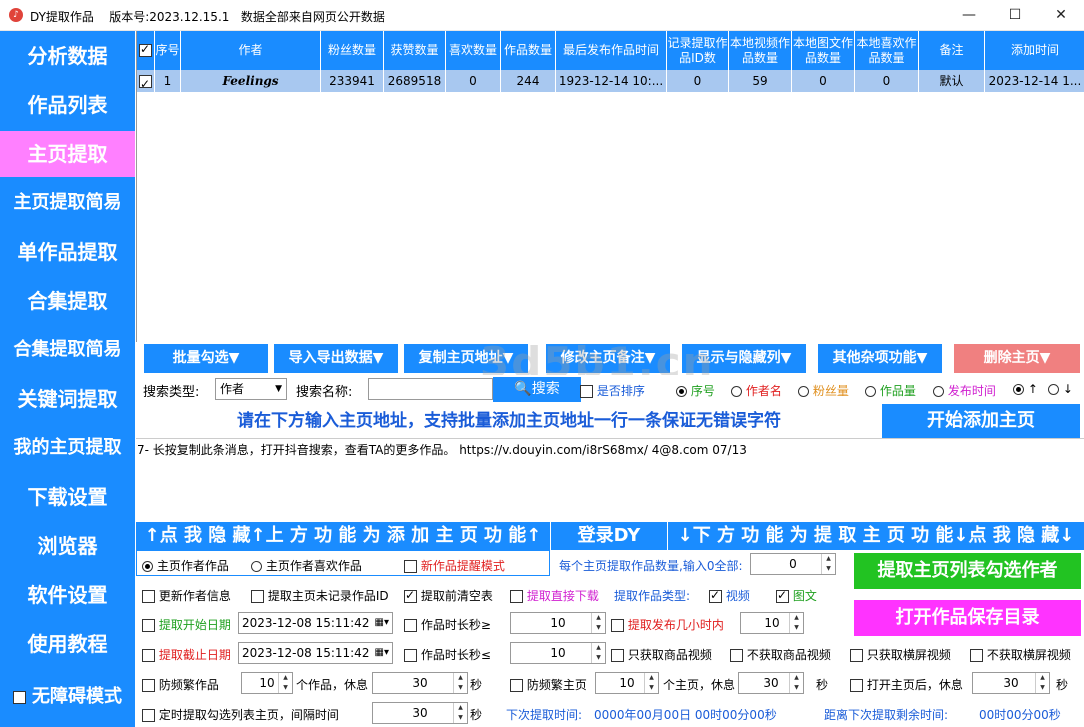 The height and width of the screenshot is (727, 1084). I want to click on col-header-works: 作品数量, so click(528, 50).